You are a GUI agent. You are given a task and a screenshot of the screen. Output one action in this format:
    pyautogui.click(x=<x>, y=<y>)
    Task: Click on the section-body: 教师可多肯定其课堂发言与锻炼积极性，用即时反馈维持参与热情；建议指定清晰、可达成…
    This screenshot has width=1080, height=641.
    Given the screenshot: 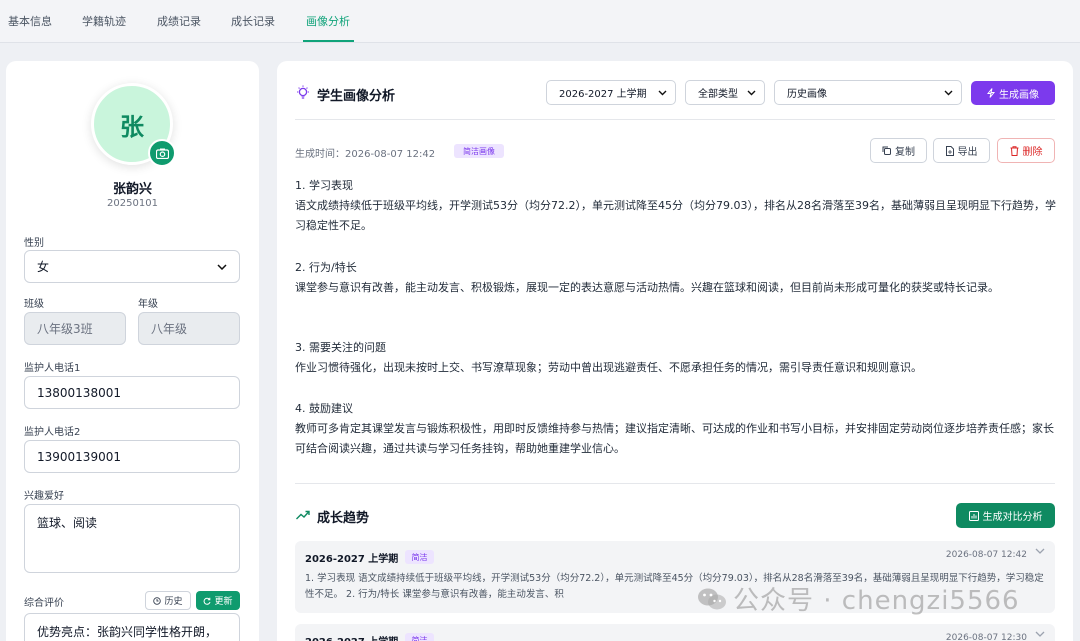 What is the action you would take?
    pyautogui.click(x=674, y=438)
    